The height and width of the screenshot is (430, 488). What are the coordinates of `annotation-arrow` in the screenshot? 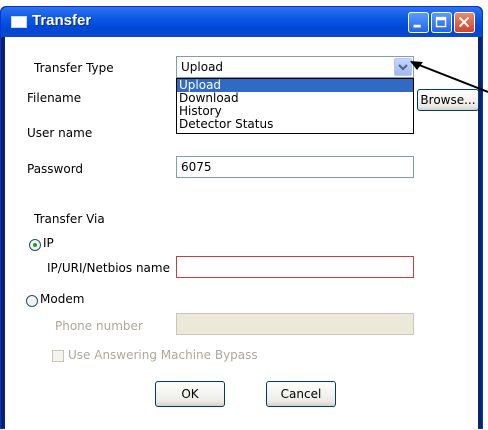 It's located at (449, 77).